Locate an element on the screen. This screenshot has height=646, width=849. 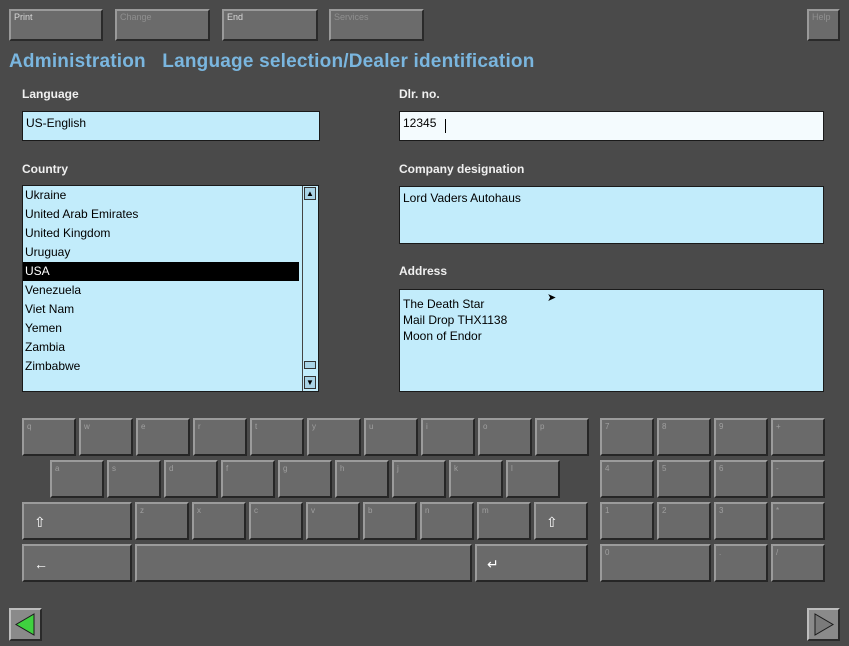
help-button: Help is located at coordinates (823, 25).